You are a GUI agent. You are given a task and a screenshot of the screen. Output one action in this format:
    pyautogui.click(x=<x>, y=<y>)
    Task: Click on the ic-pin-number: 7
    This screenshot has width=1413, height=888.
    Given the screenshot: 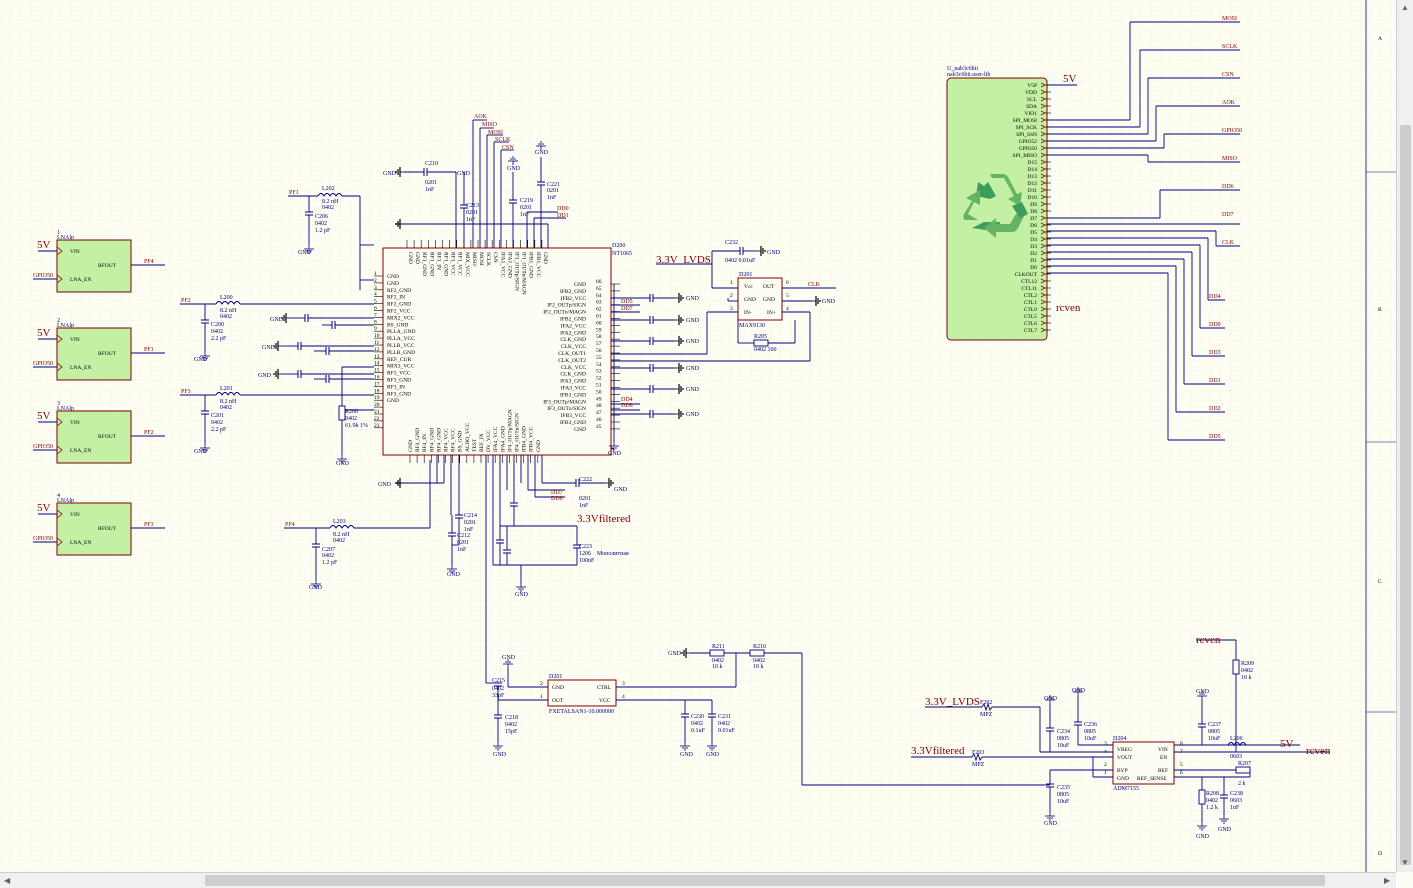 What is the action you would take?
    pyautogui.click(x=375, y=315)
    